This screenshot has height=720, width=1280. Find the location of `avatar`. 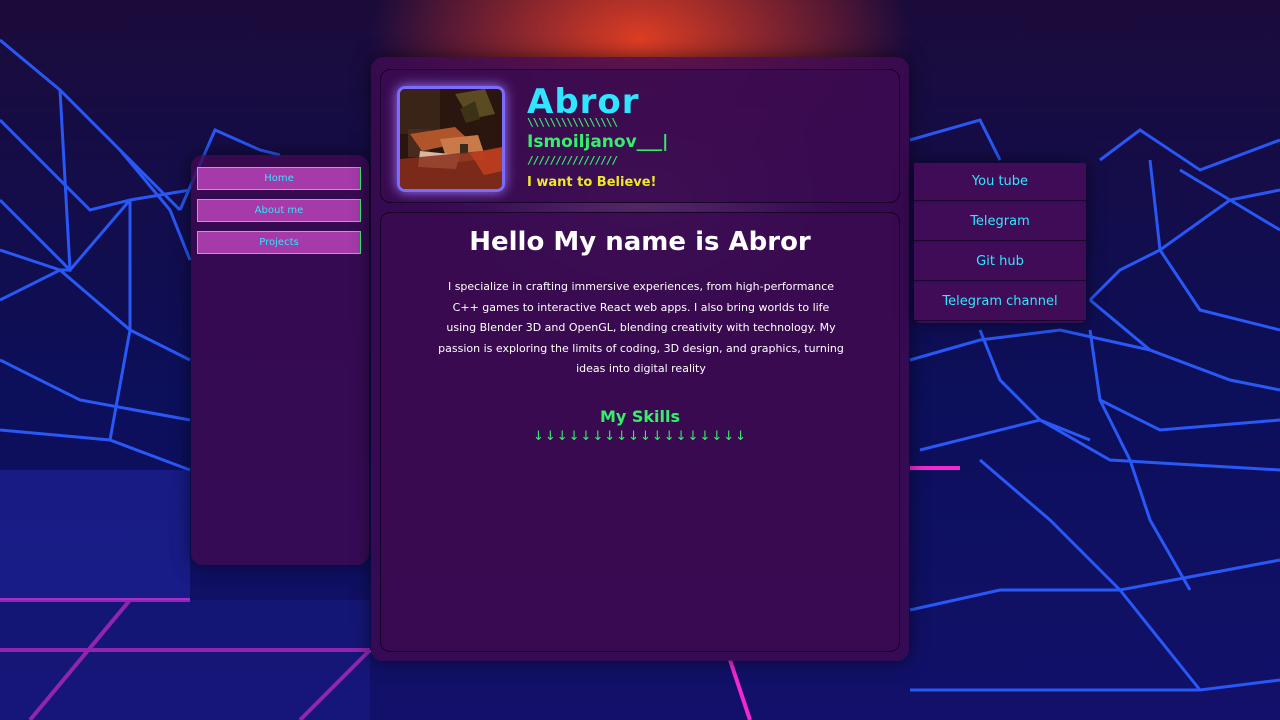

avatar is located at coordinates (451, 139).